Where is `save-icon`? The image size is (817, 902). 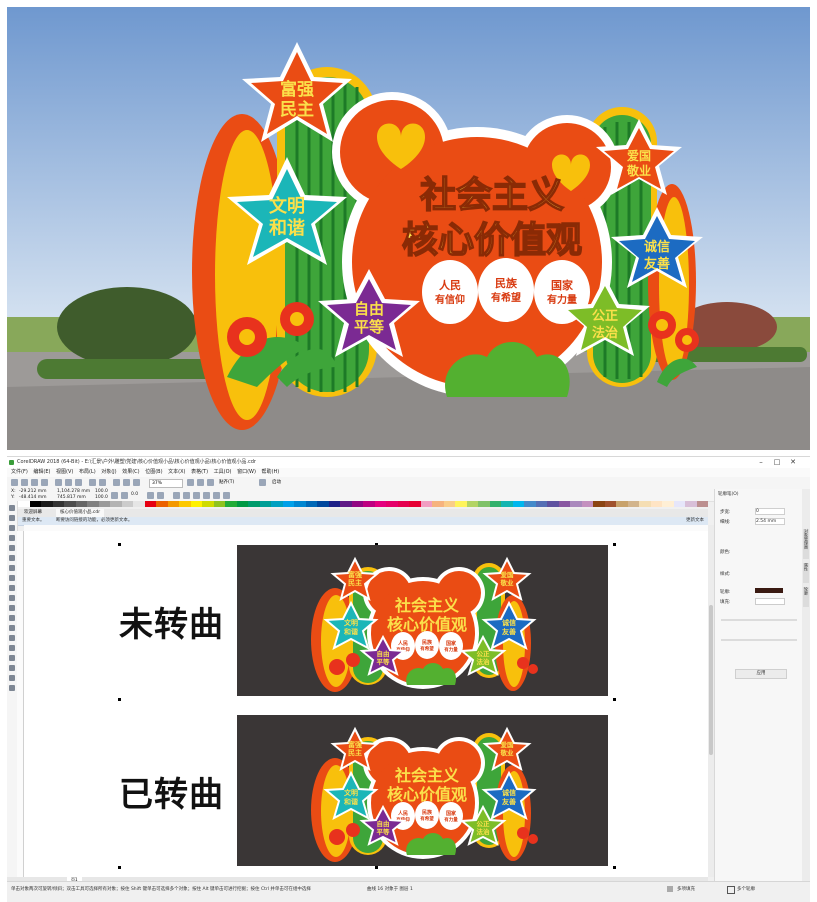
save-icon is located at coordinates (34, 482).